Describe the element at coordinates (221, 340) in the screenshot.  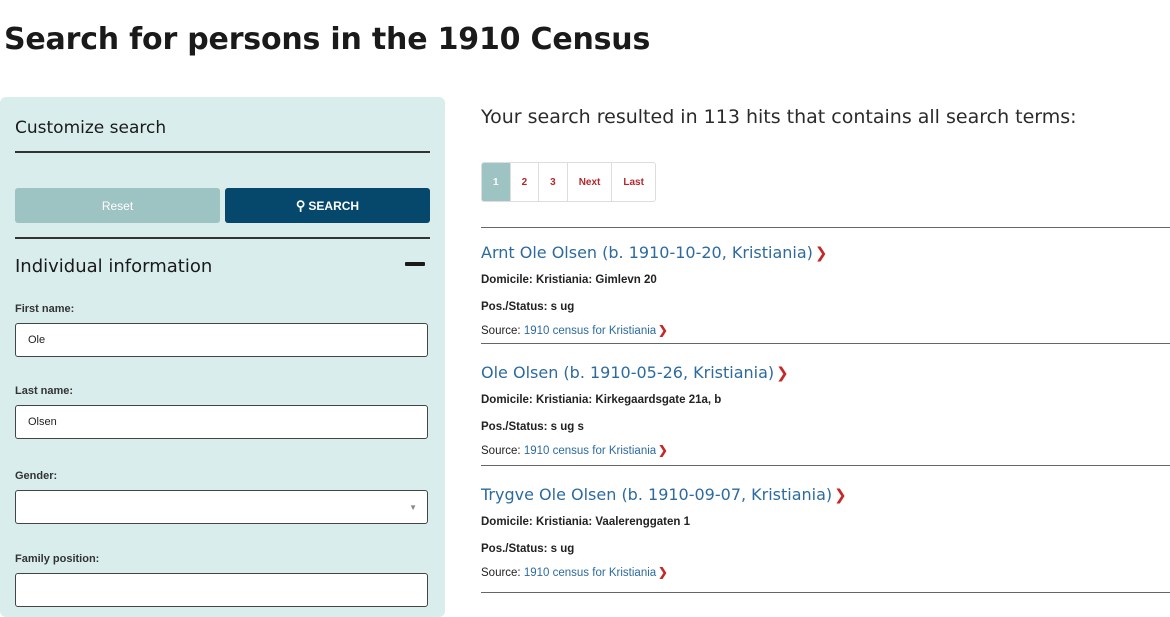
I see `first-name-input: Ole` at that location.